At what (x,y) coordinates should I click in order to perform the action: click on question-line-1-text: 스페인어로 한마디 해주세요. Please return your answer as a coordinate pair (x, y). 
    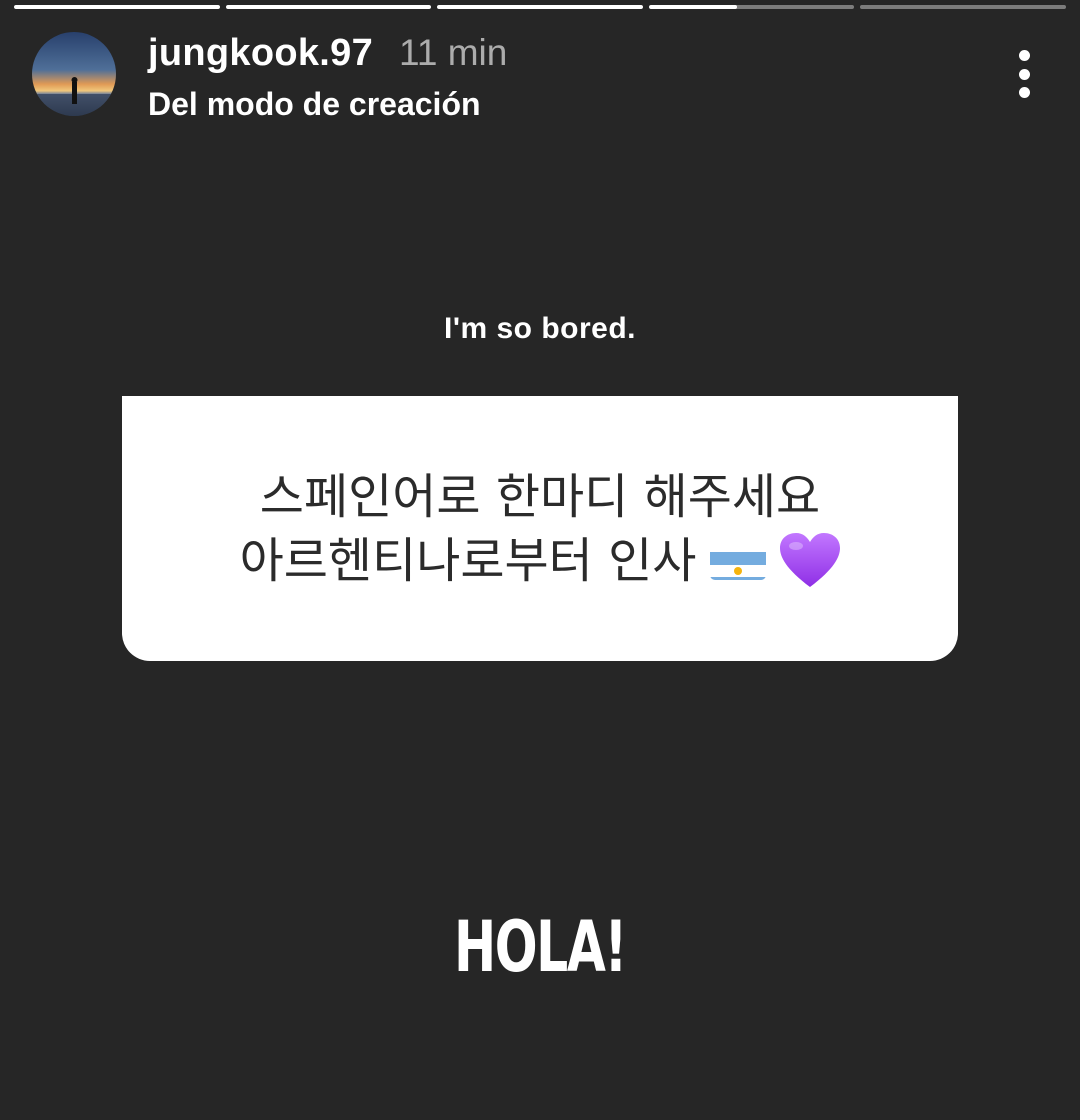
    Looking at the image, I should click on (540, 496).